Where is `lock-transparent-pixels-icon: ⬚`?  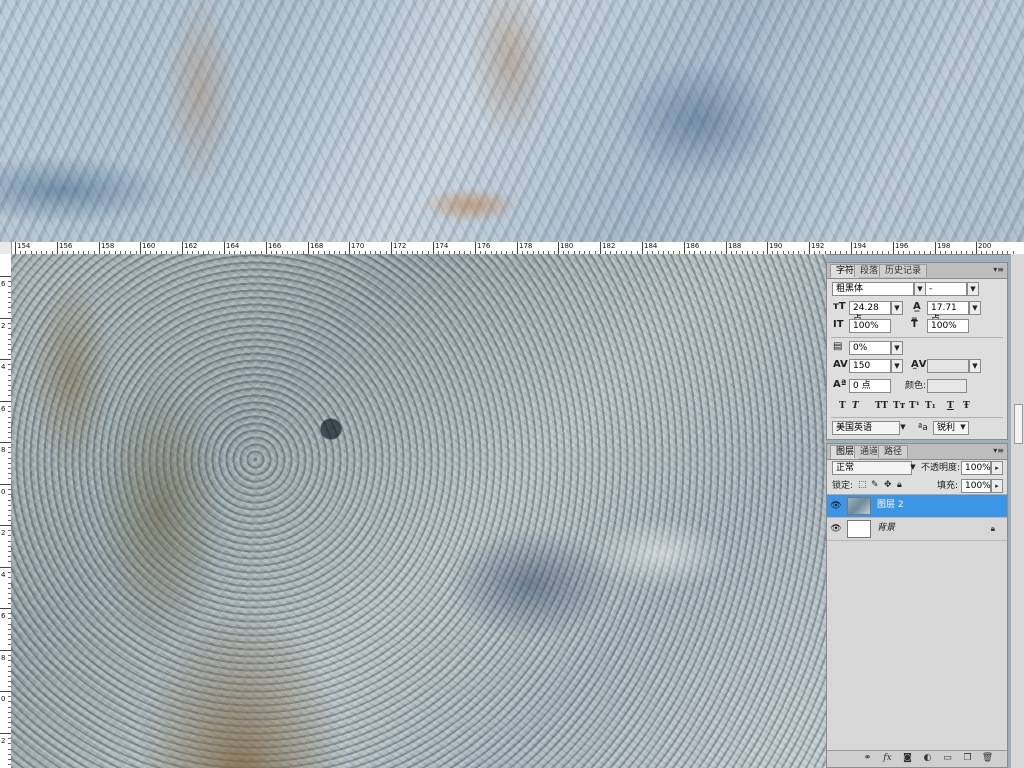
lock-transparent-pixels-icon: ⬚ is located at coordinates (862, 485).